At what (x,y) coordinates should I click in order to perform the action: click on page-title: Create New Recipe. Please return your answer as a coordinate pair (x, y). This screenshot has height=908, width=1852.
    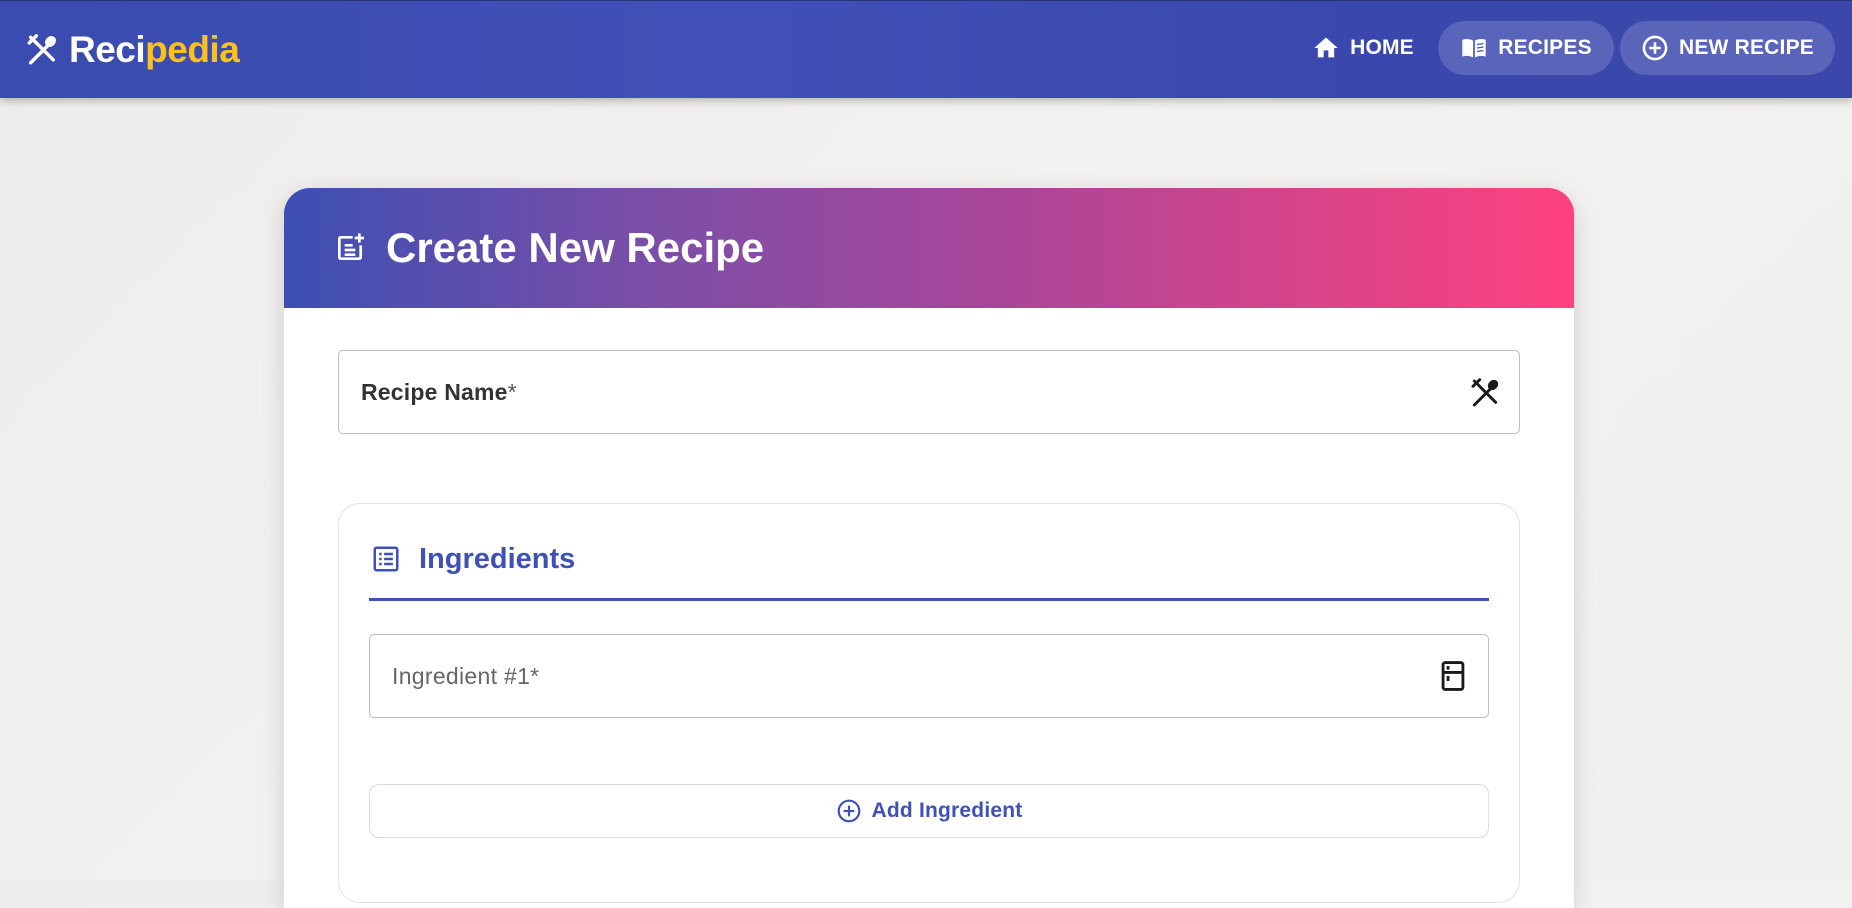
    Looking at the image, I should click on (575, 247).